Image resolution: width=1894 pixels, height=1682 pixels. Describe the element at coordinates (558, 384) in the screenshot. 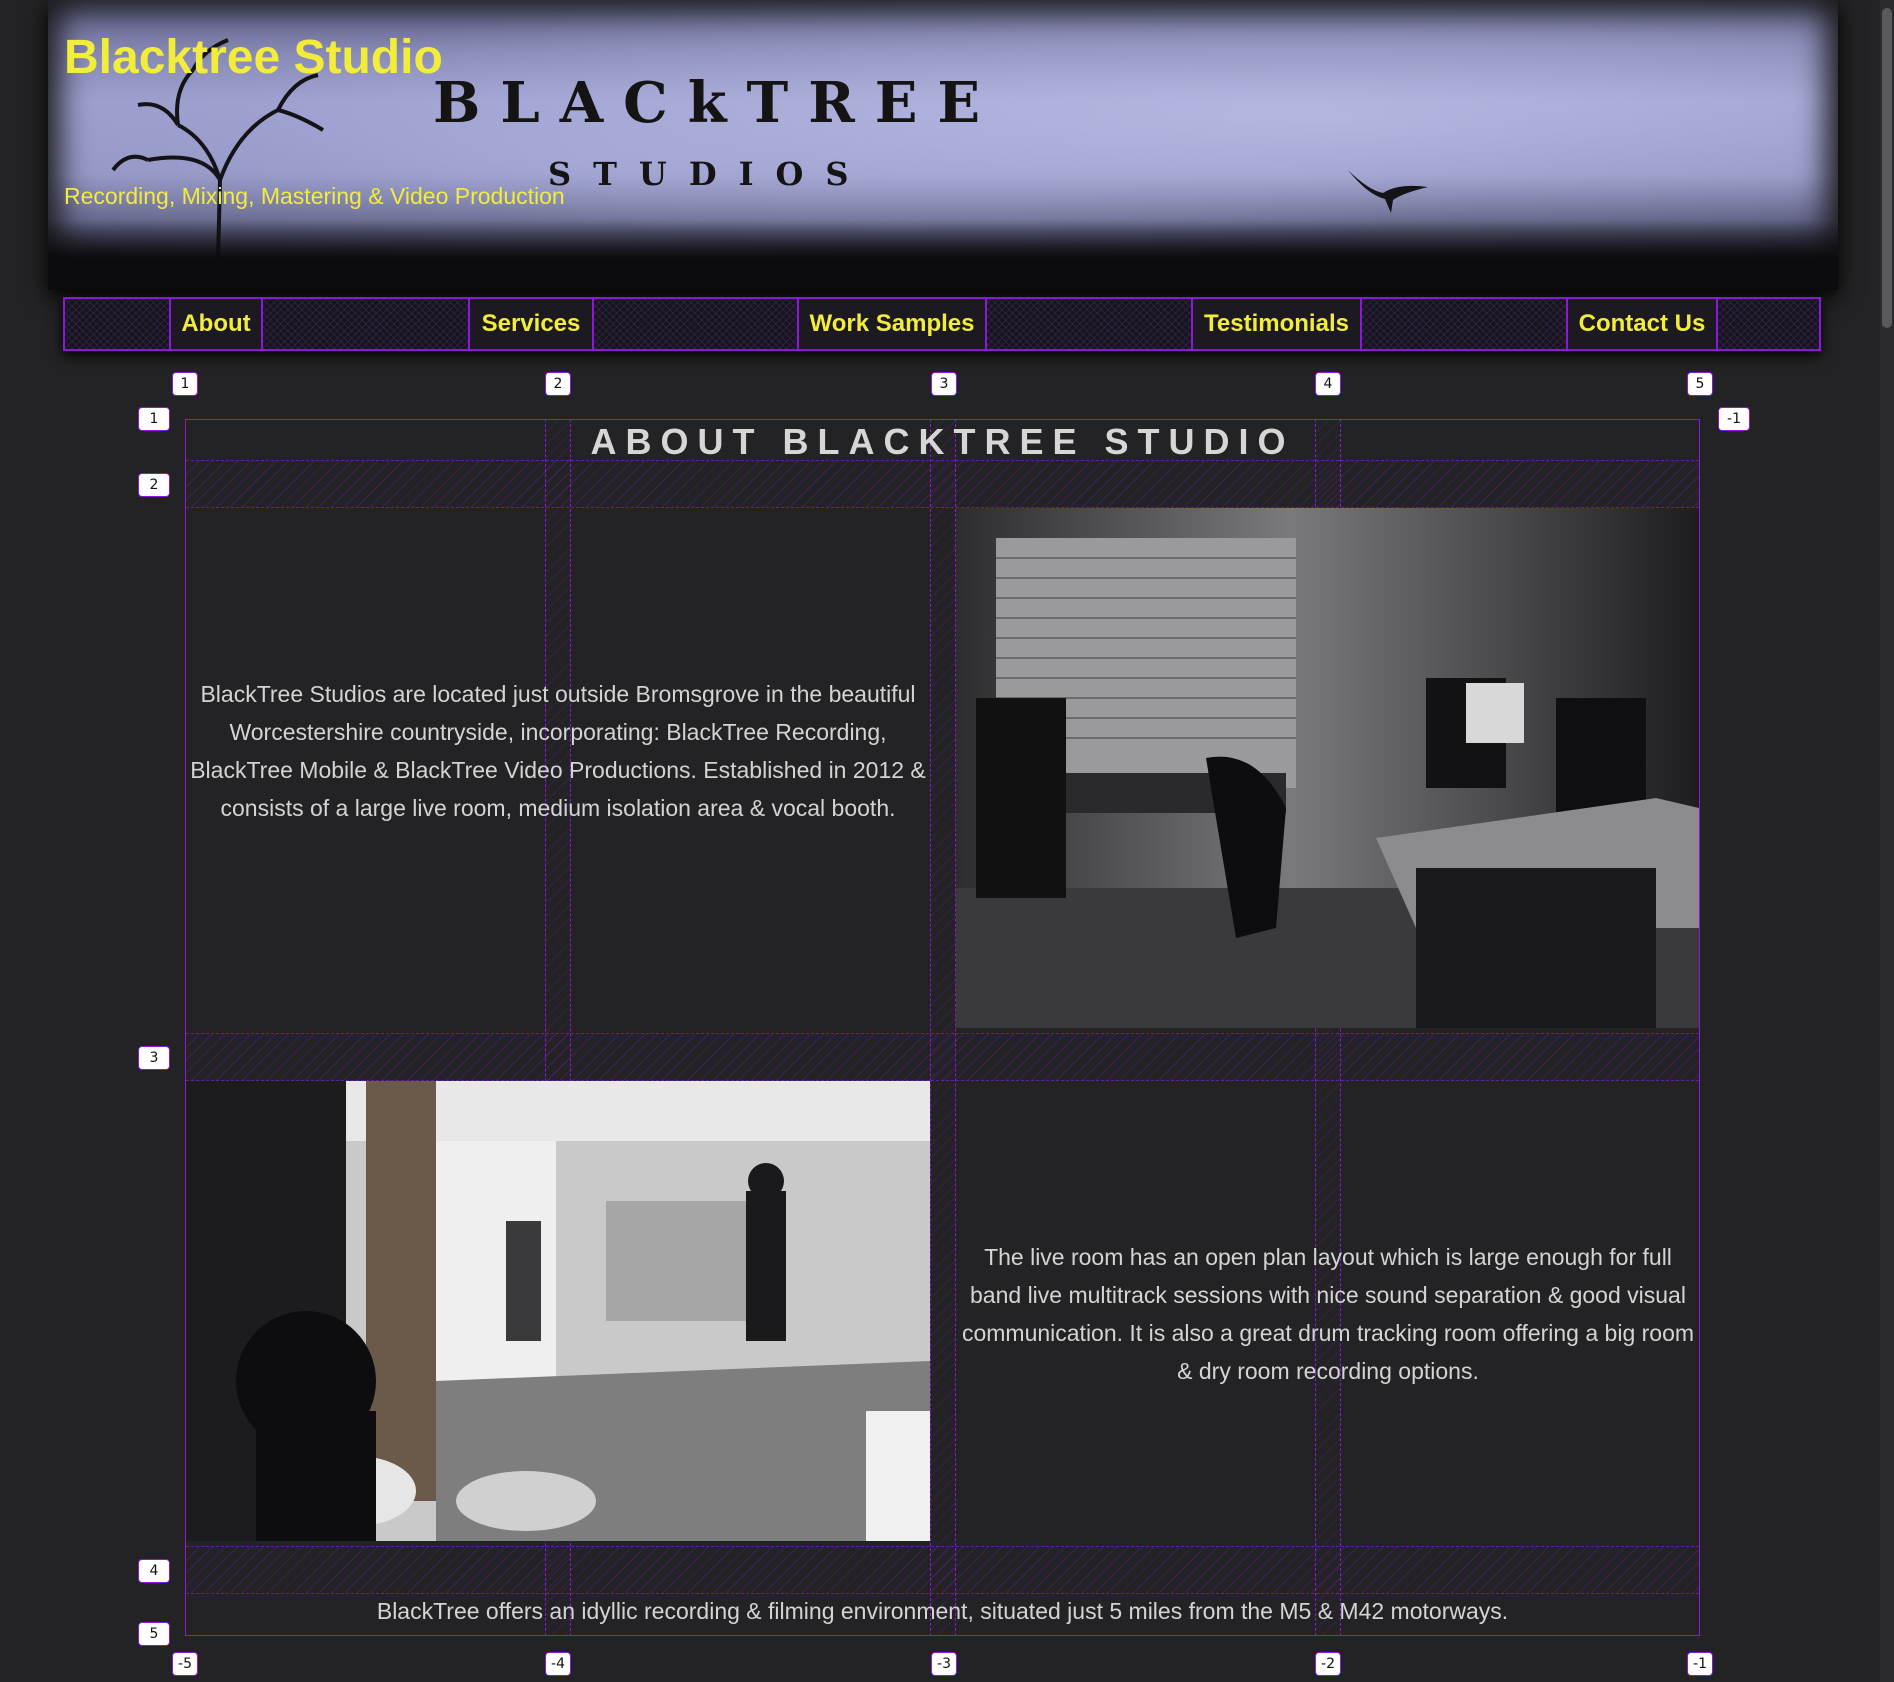

I see `grid-column-label: 2` at that location.